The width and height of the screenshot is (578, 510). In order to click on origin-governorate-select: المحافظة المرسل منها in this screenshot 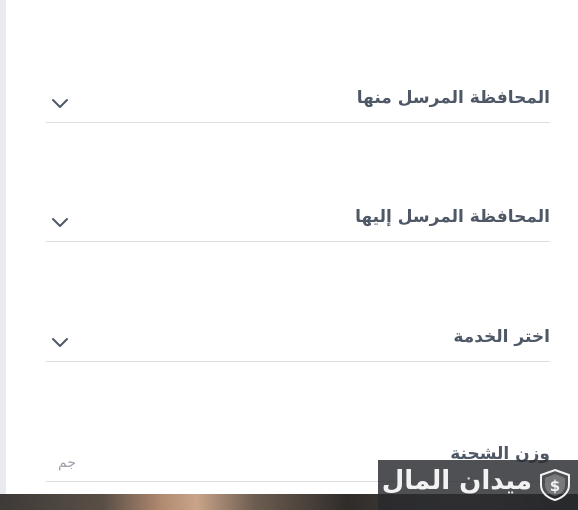, I will do `click(298, 103)`.